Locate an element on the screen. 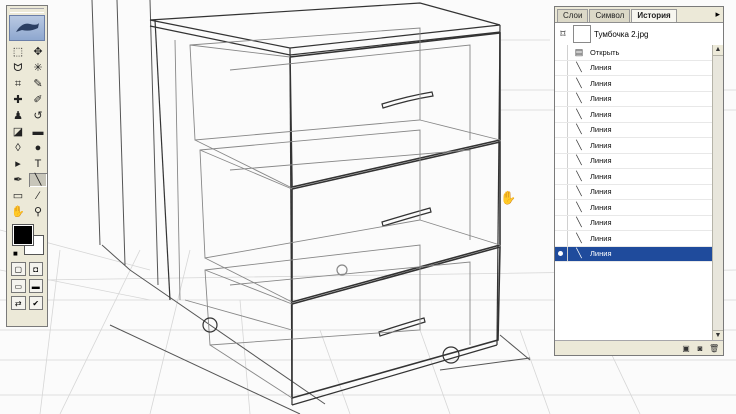 The width and height of the screenshot is (736, 414). snapshot-row: ⌑ Тумбочка 2.jpg is located at coordinates (639, 34).